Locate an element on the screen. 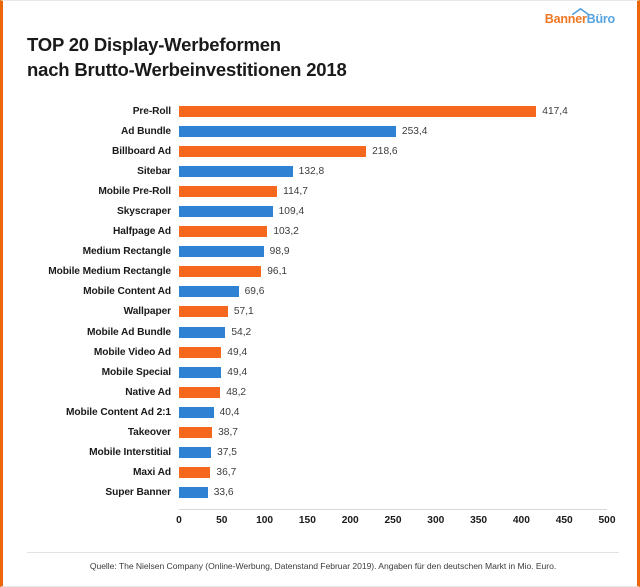 Image resolution: width=640 pixels, height=587 pixels. bar-and-value: 54,2 is located at coordinates (215, 332).